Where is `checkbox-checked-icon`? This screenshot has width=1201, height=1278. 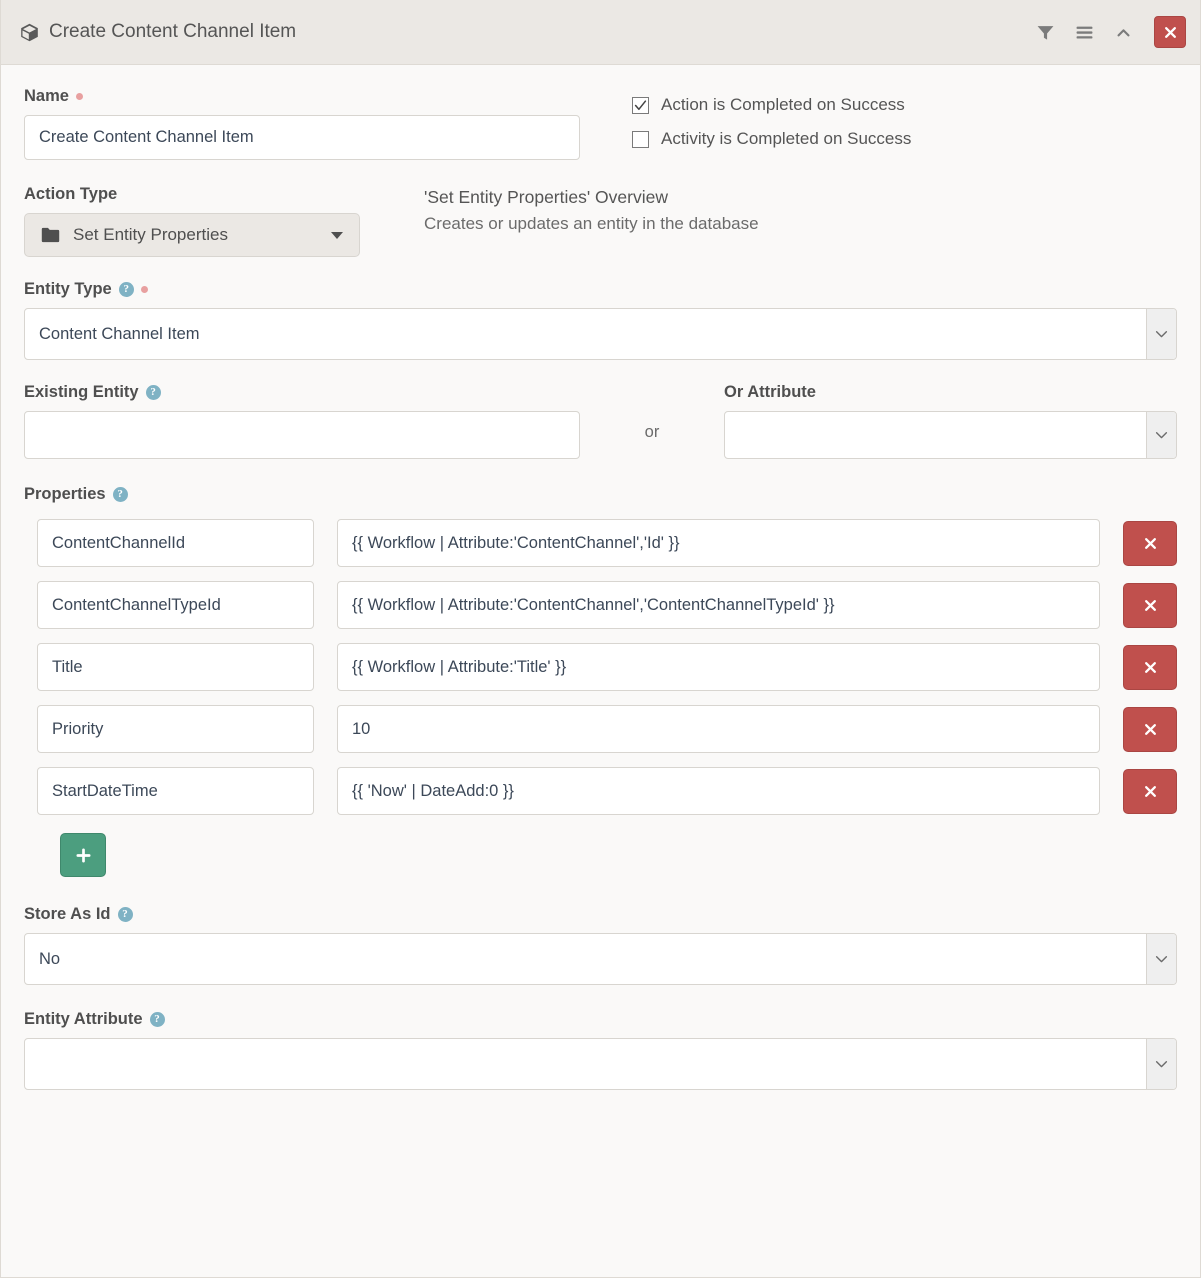 checkbox-checked-icon is located at coordinates (640, 105).